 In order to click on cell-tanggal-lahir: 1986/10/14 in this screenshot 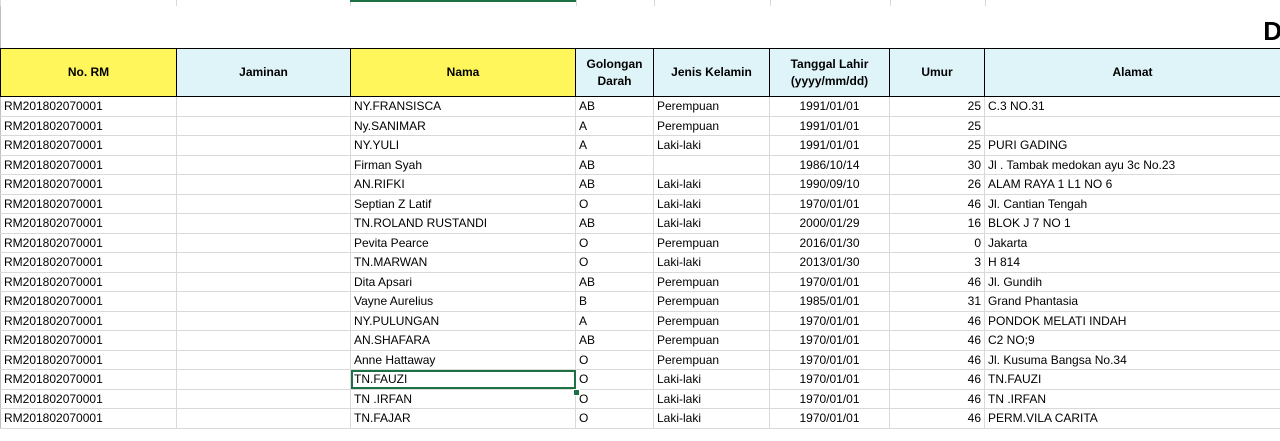, I will do `click(829, 165)`.